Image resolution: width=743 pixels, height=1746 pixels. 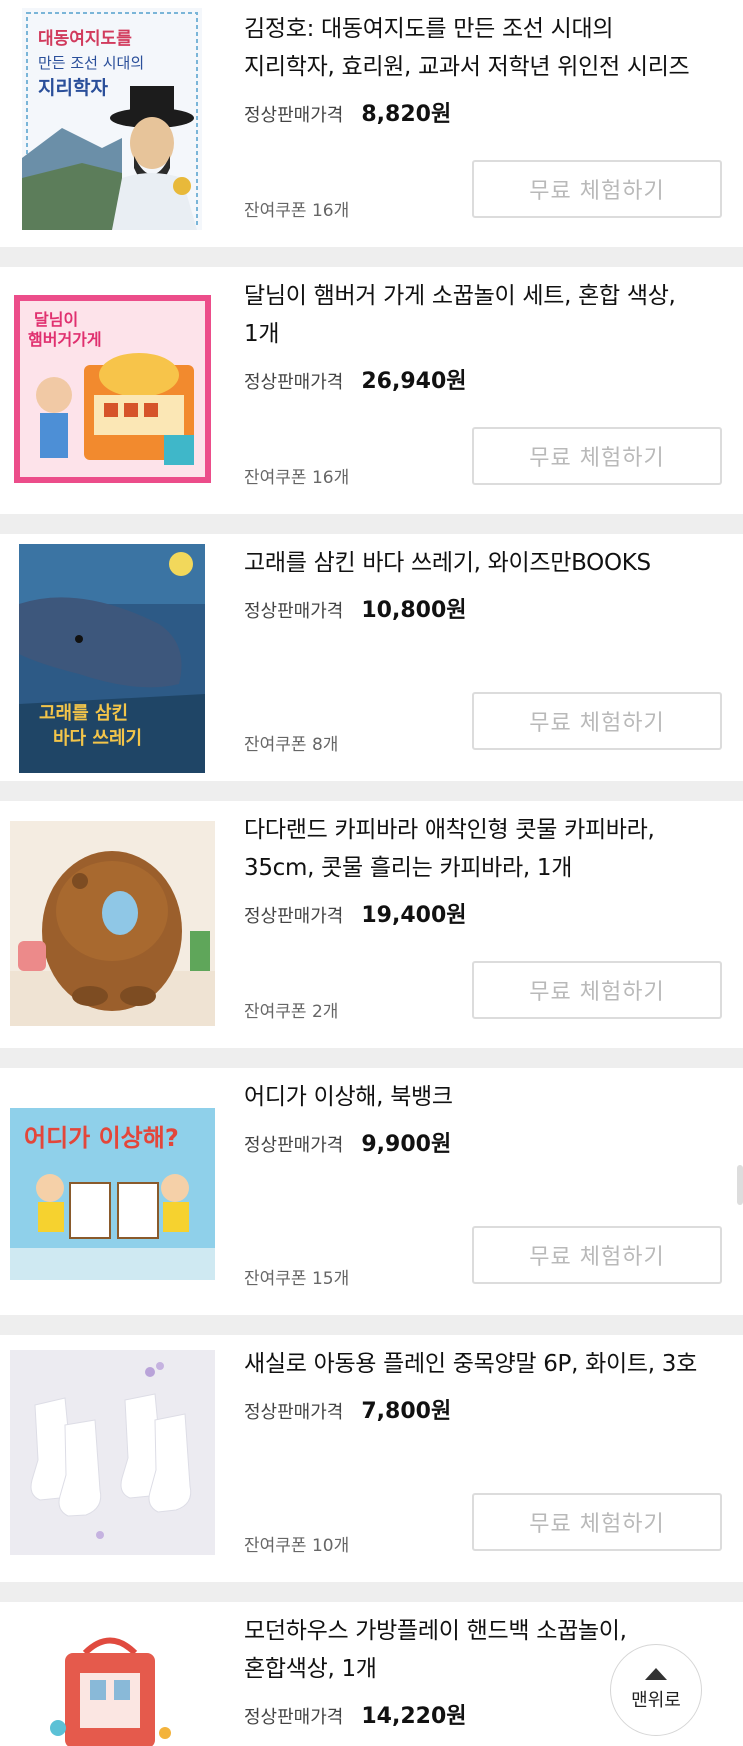 I want to click on product-title-line: 다다랜드 카피바라 애착인형 콧물 카피바라,, so click(x=449, y=830).